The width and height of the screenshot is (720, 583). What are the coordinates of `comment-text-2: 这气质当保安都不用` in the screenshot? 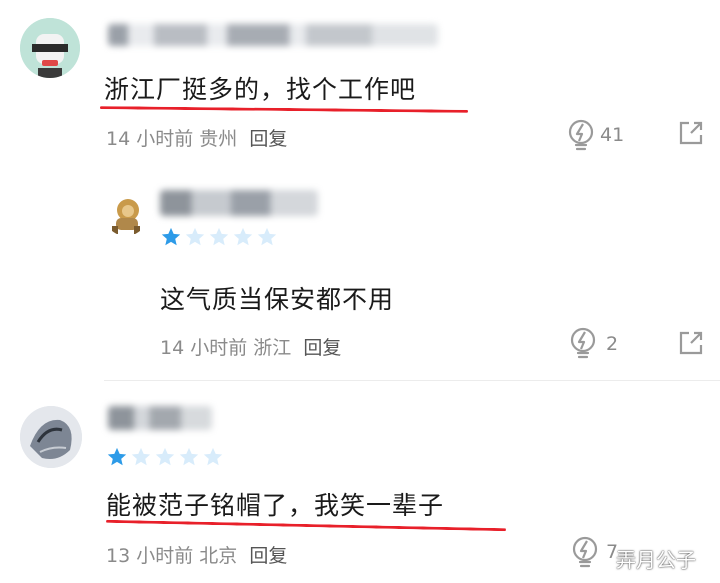 It's located at (277, 299).